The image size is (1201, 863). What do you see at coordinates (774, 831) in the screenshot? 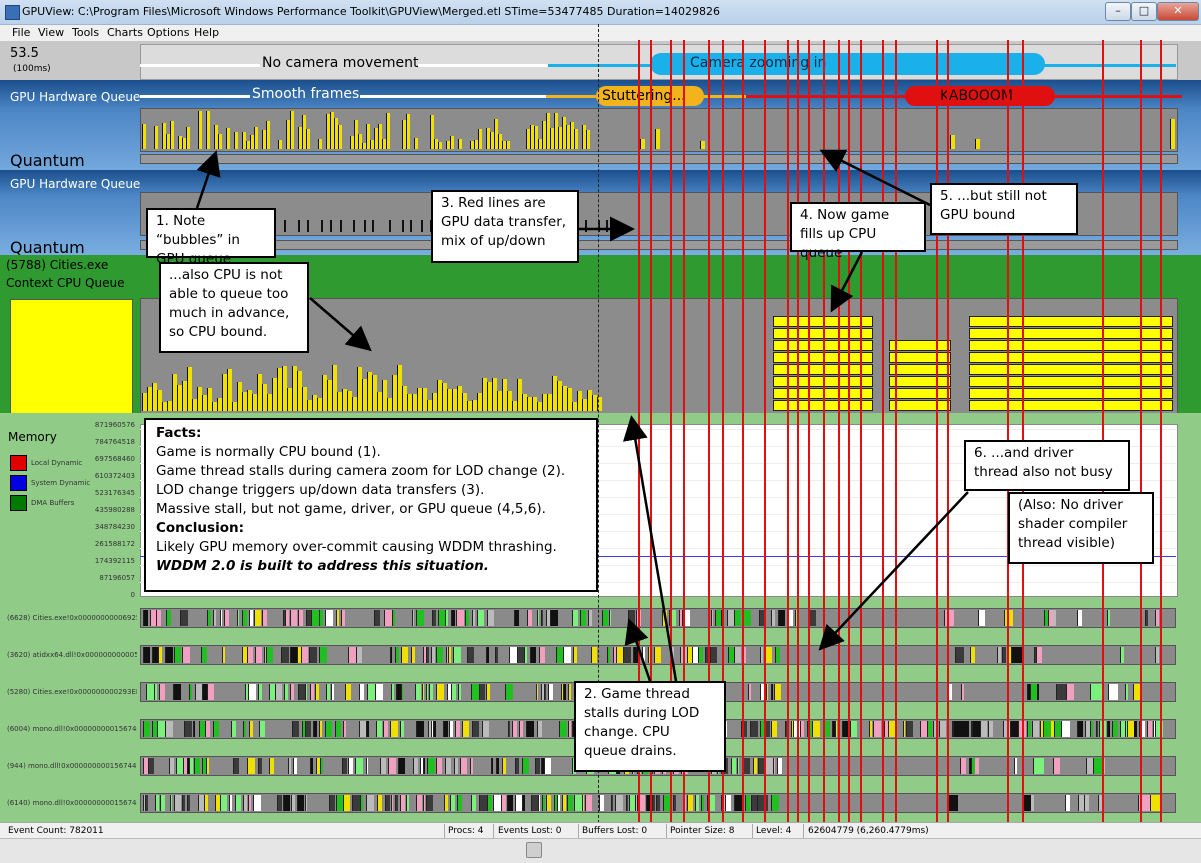
I see `status-level: Level: 4` at bounding box center [774, 831].